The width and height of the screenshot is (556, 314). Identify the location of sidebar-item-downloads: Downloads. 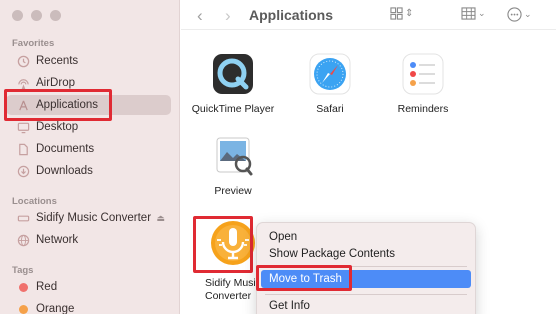
(88, 171).